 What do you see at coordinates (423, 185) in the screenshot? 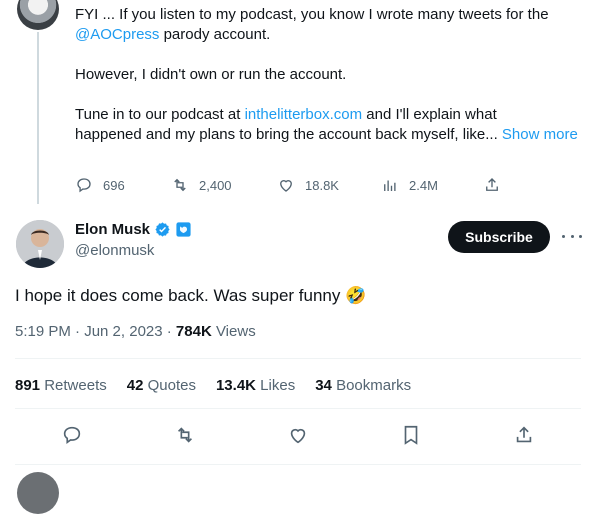
I see `views-count: 2.4M` at bounding box center [423, 185].